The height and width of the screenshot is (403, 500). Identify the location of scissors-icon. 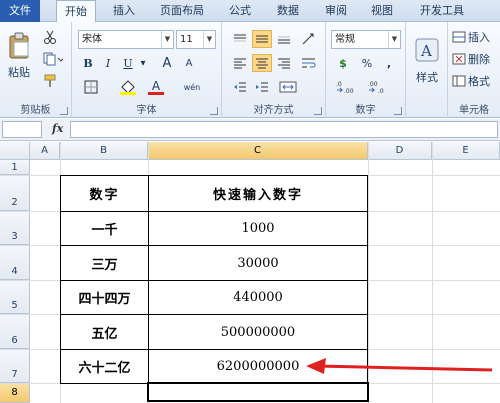
(50, 37).